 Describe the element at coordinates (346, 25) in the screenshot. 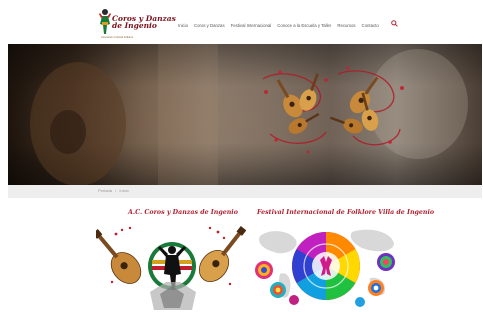

I see `nav-item-recursos: Recursos` at that location.